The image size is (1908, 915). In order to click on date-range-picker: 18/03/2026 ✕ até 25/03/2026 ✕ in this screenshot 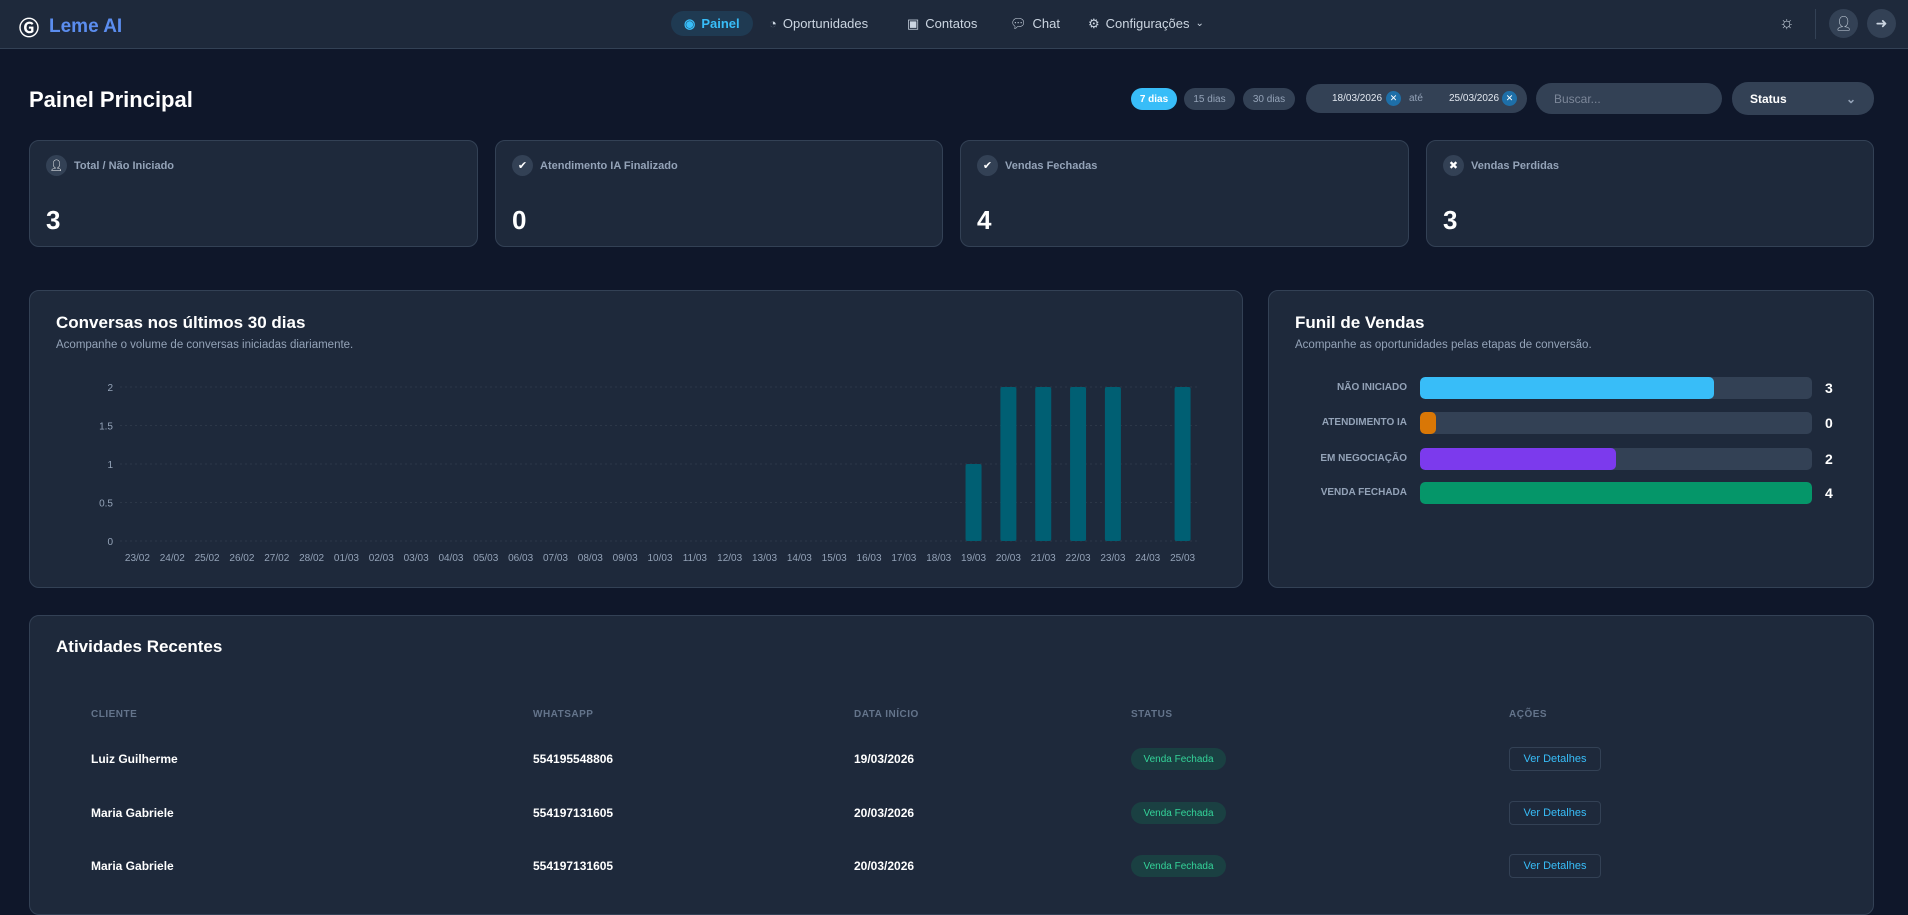, I will do `click(1416, 98)`.